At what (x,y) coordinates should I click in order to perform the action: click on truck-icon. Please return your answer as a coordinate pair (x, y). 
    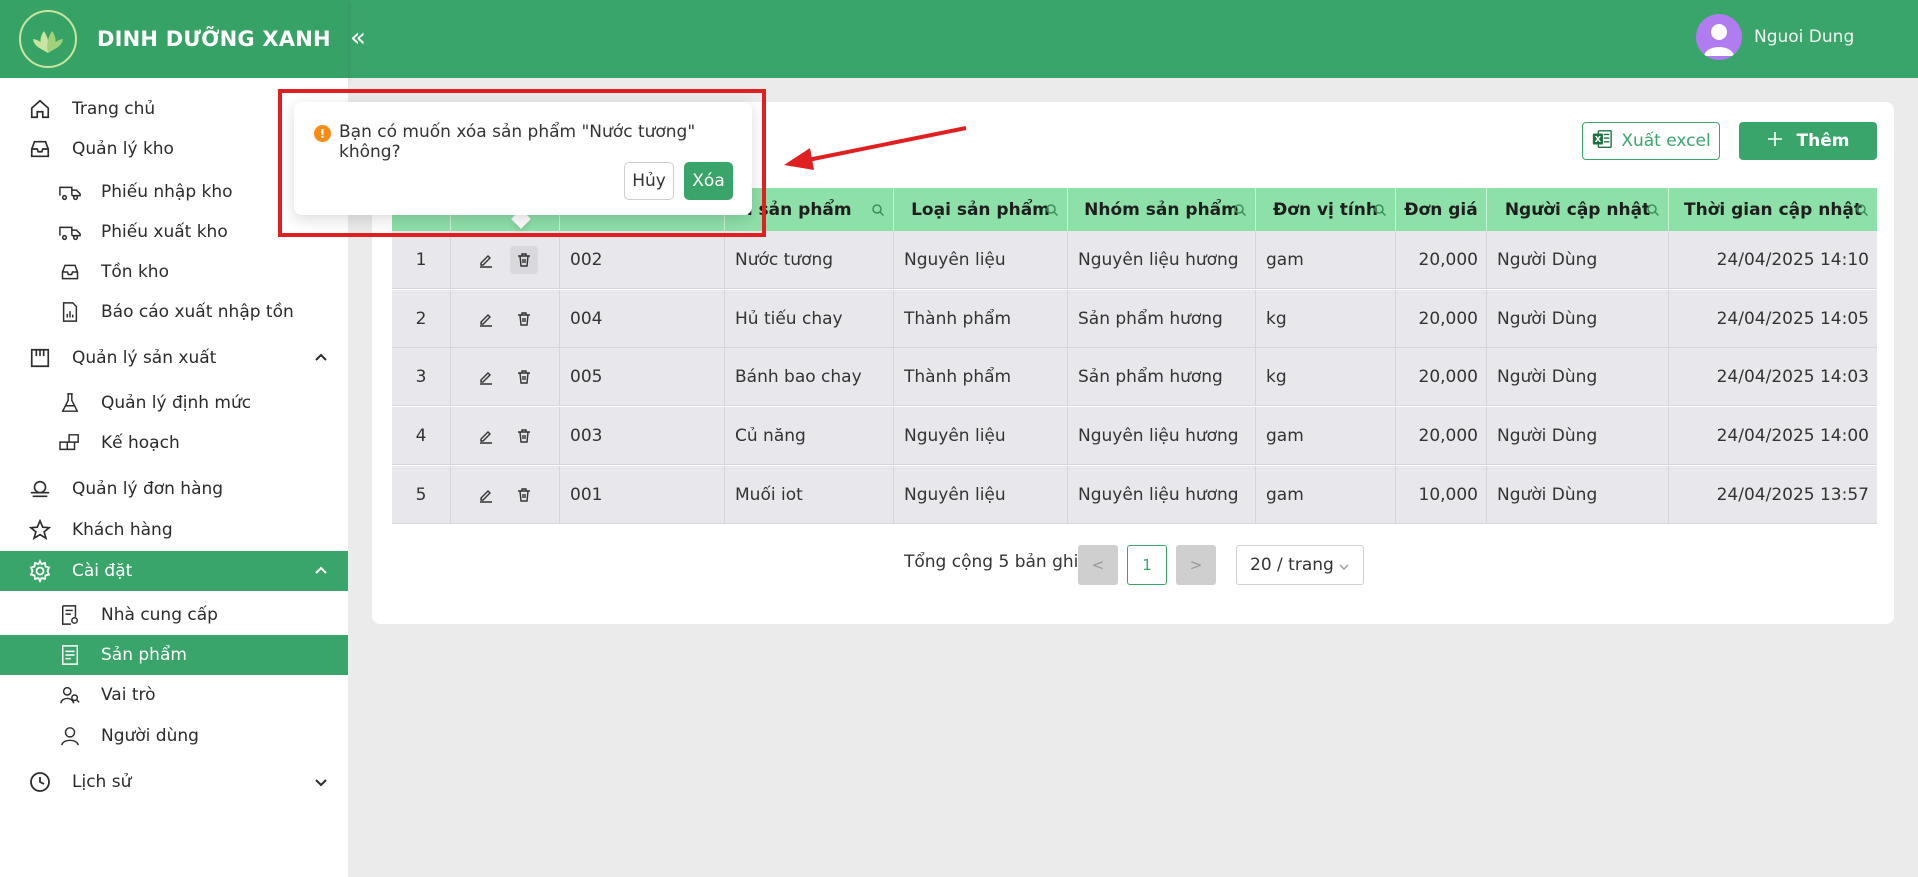
    Looking at the image, I should click on (70, 192).